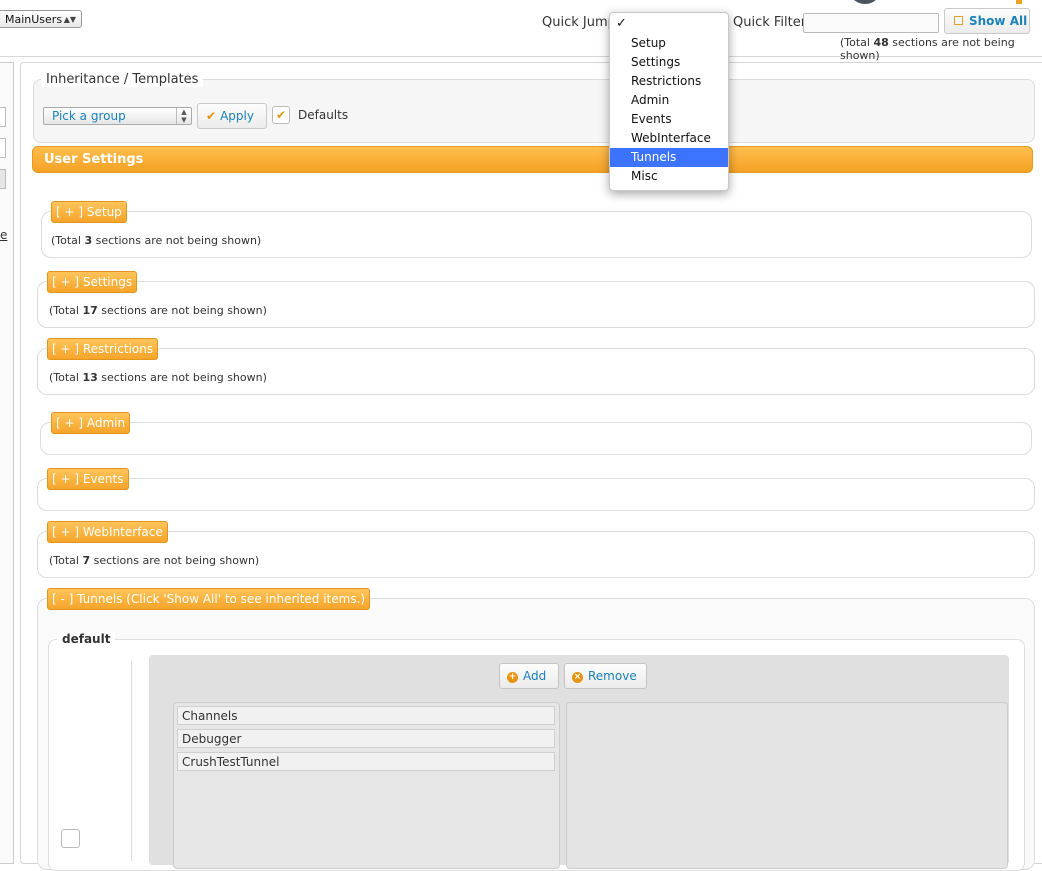 The height and width of the screenshot is (871, 1042). I want to click on menu-item-restrictions: Restrictions, so click(669, 81).